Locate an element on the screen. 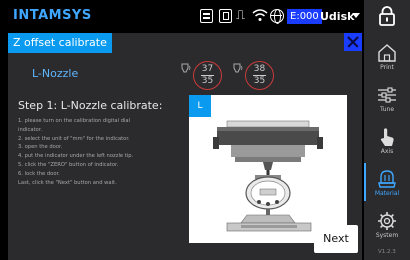 The height and width of the screenshot is (260, 410). current-temp: 38 is located at coordinates (259, 69).